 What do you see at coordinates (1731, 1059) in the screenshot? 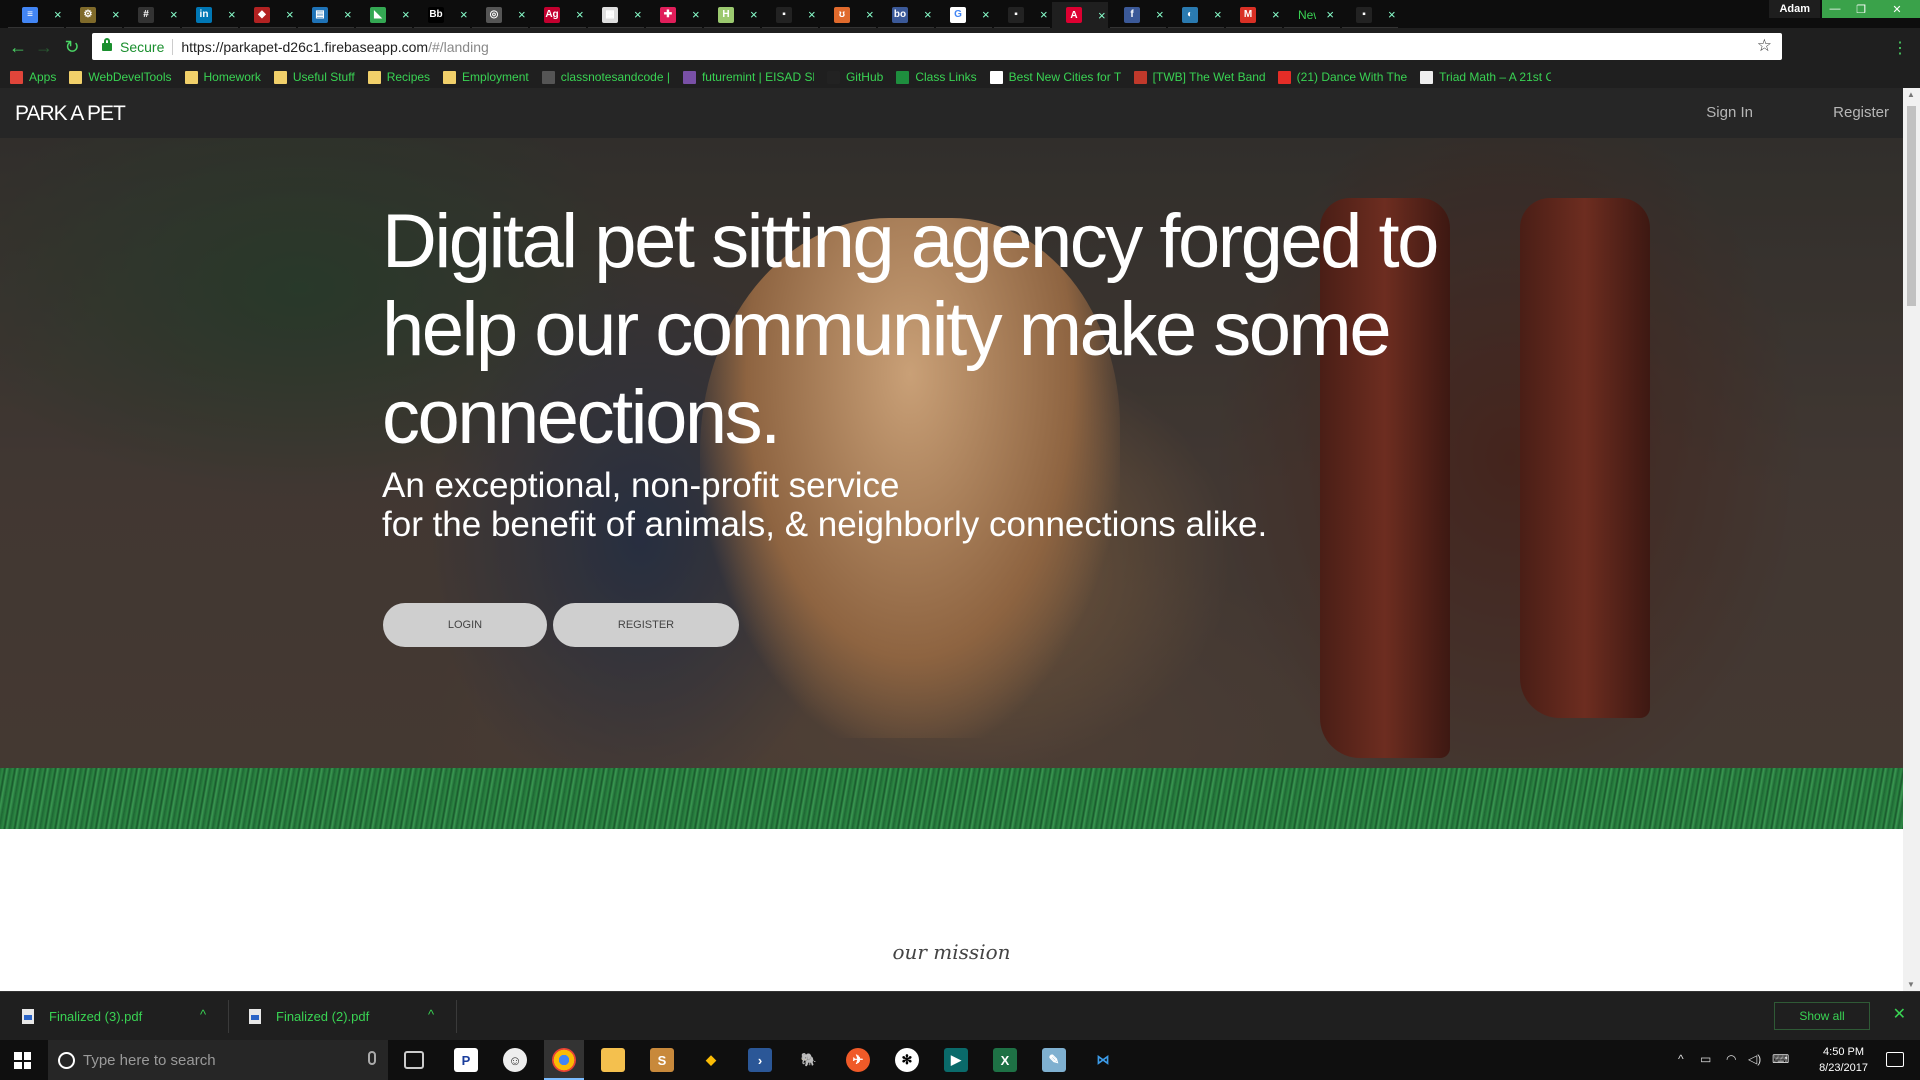
I see `wifi-icon: ◠` at bounding box center [1731, 1059].